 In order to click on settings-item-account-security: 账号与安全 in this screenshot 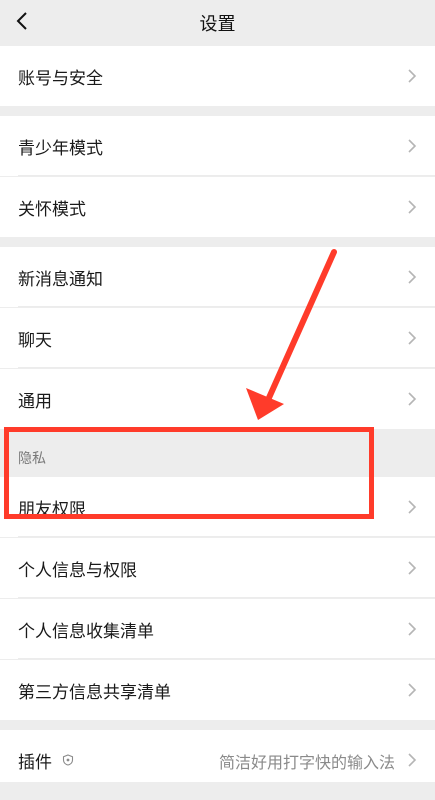, I will do `click(217, 76)`.